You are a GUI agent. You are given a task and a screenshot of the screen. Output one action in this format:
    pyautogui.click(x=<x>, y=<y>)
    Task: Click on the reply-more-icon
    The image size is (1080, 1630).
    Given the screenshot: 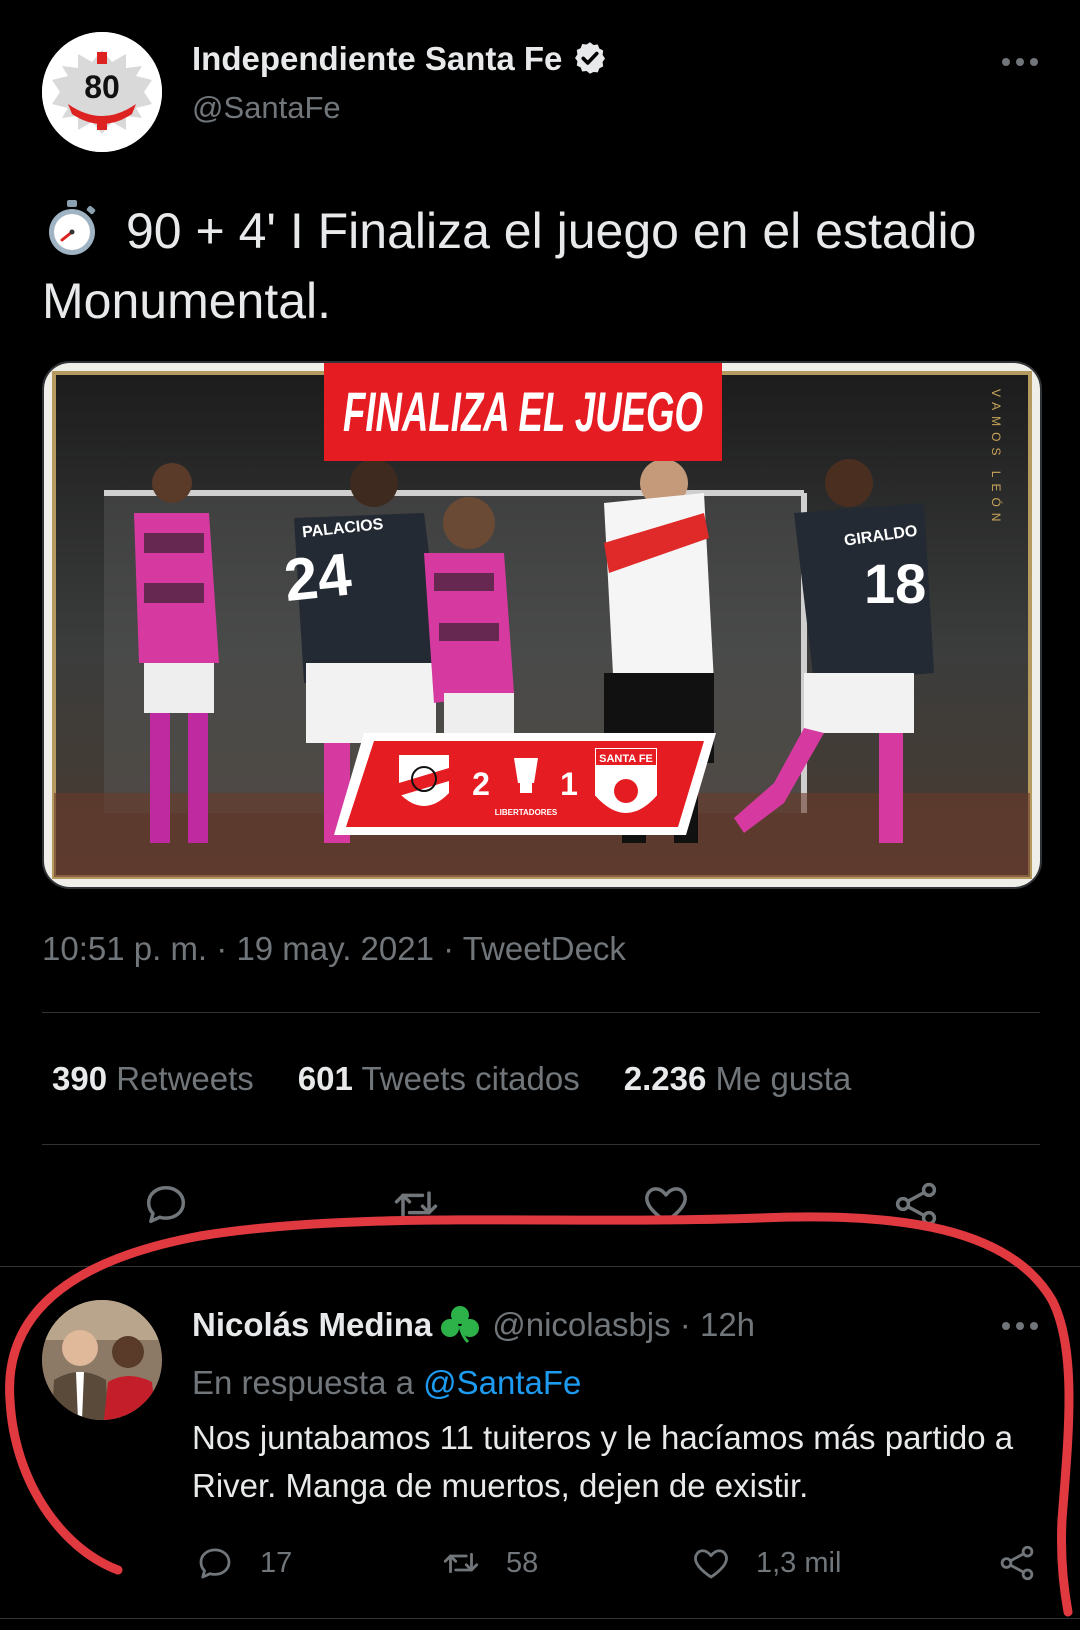 What is the action you would take?
    pyautogui.click(x=1020, y=1326)
    